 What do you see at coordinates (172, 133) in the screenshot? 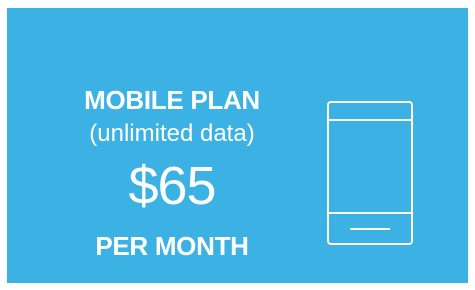
I see `plan-subtitle: (unlimited data)` at bounding box center [172, 133].